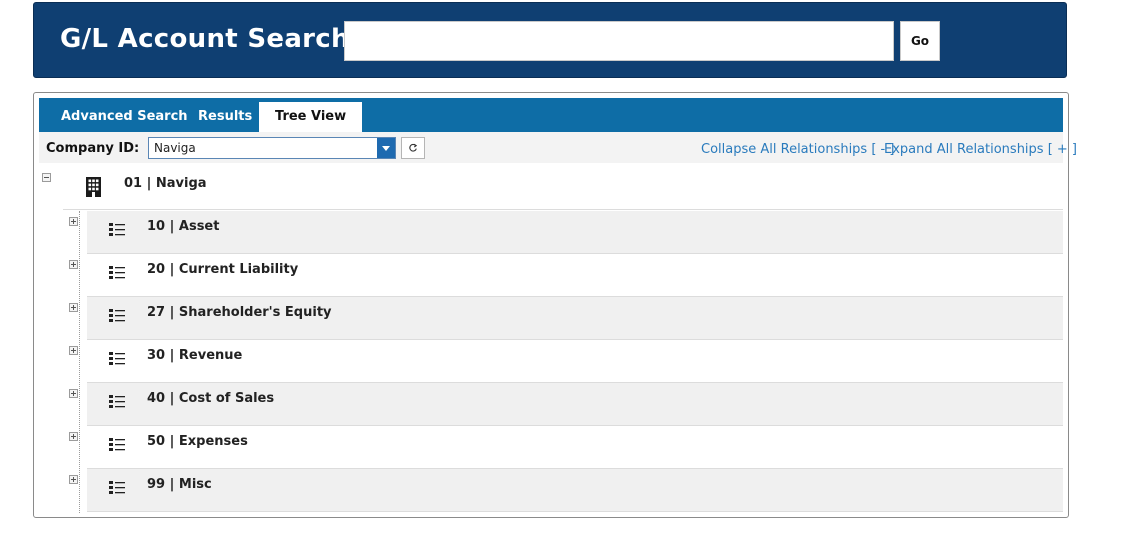 This screenshot has width=1137, height=556. Describe the element at coordinates (619, 41) in the screenshot. I see `account-search-input` at that location.